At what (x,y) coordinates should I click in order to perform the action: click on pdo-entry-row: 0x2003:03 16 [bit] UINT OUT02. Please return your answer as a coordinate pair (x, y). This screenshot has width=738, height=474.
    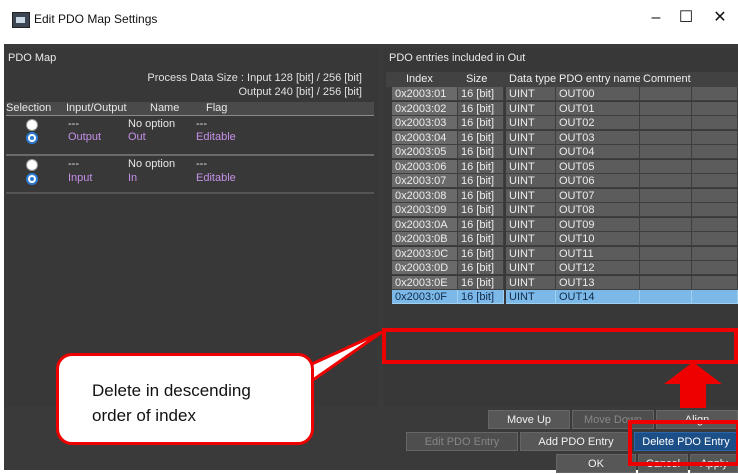
    Looking at the image, I should click on (562, 123).